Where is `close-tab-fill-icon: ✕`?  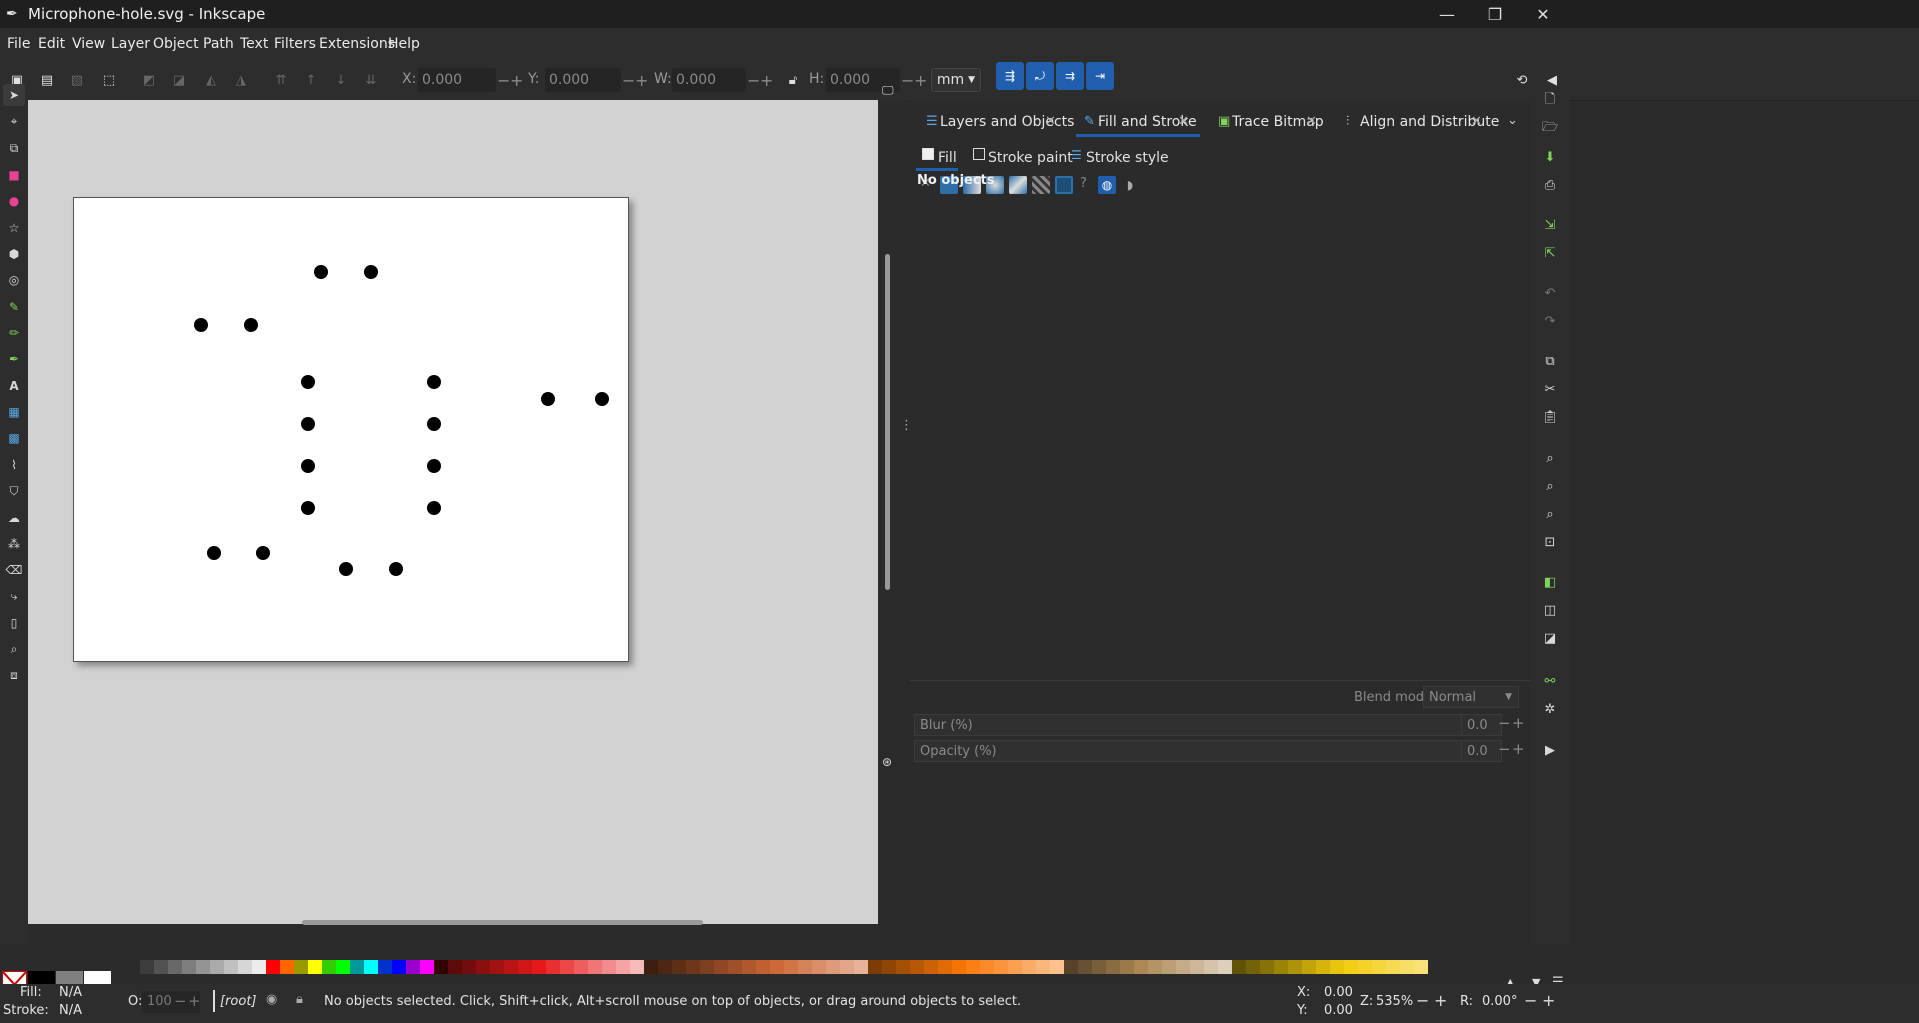
close-tab-fill-icon: ✕ is located at coordinates (1183, 121).